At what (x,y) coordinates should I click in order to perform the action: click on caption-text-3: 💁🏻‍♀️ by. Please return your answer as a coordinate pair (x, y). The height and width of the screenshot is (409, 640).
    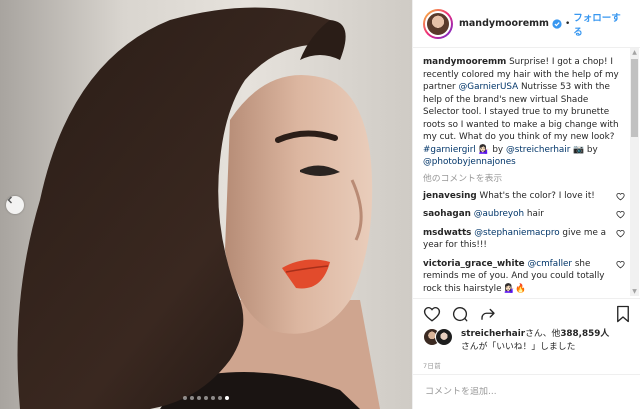
    Looking at the image, I should click on (490, 149).